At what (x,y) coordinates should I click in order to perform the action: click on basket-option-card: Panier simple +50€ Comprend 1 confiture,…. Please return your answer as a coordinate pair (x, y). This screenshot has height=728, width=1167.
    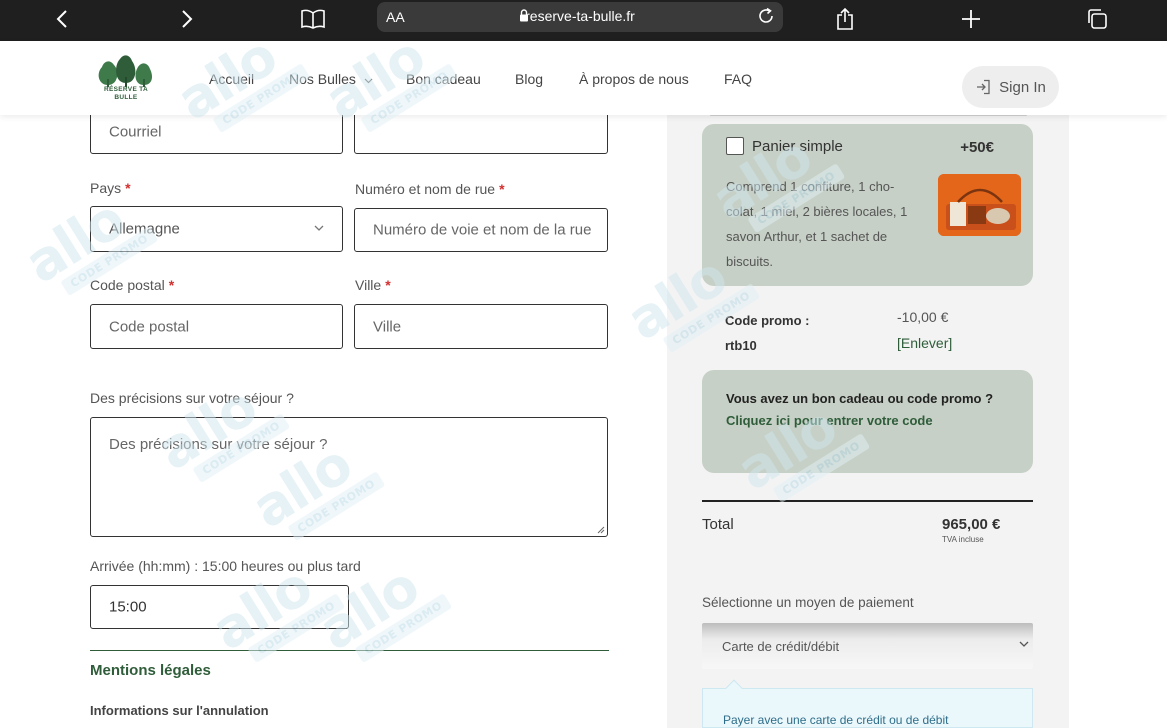
    Looking at the image, I should click on (867, 205).